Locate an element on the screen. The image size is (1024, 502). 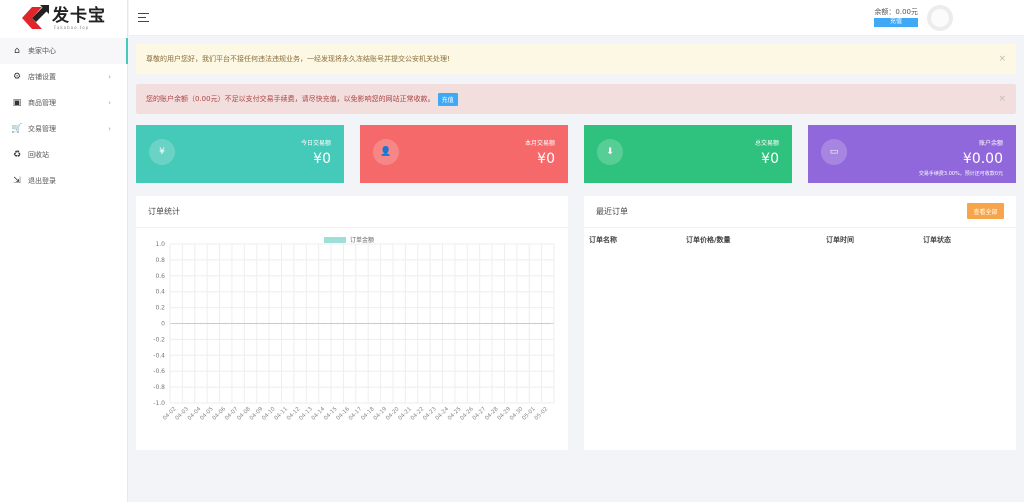
shopping-bag-icon: ▣ is located at coordinates (17, 103).